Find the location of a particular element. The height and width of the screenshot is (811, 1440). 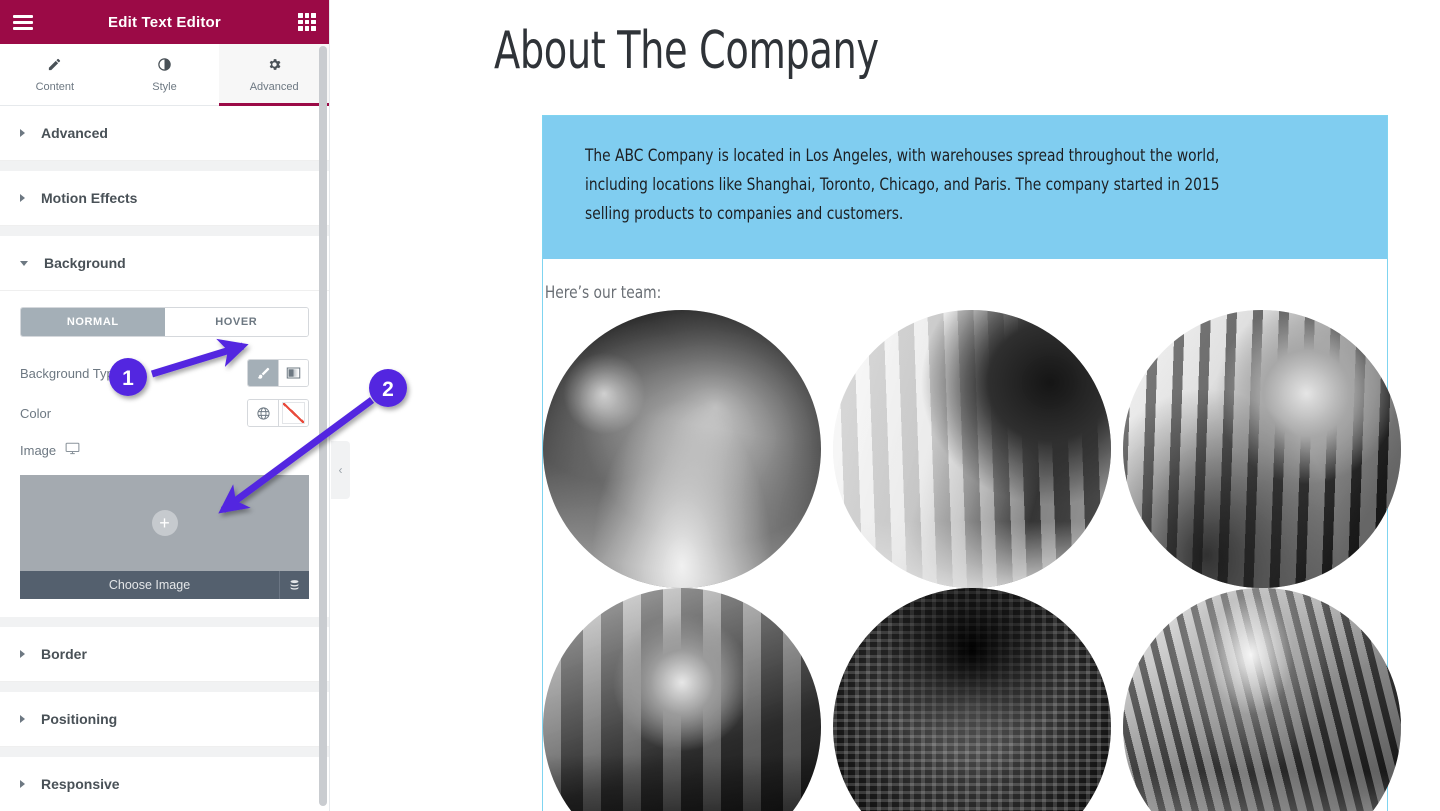

background-color-row: Color is located at coordinates (164, 413).